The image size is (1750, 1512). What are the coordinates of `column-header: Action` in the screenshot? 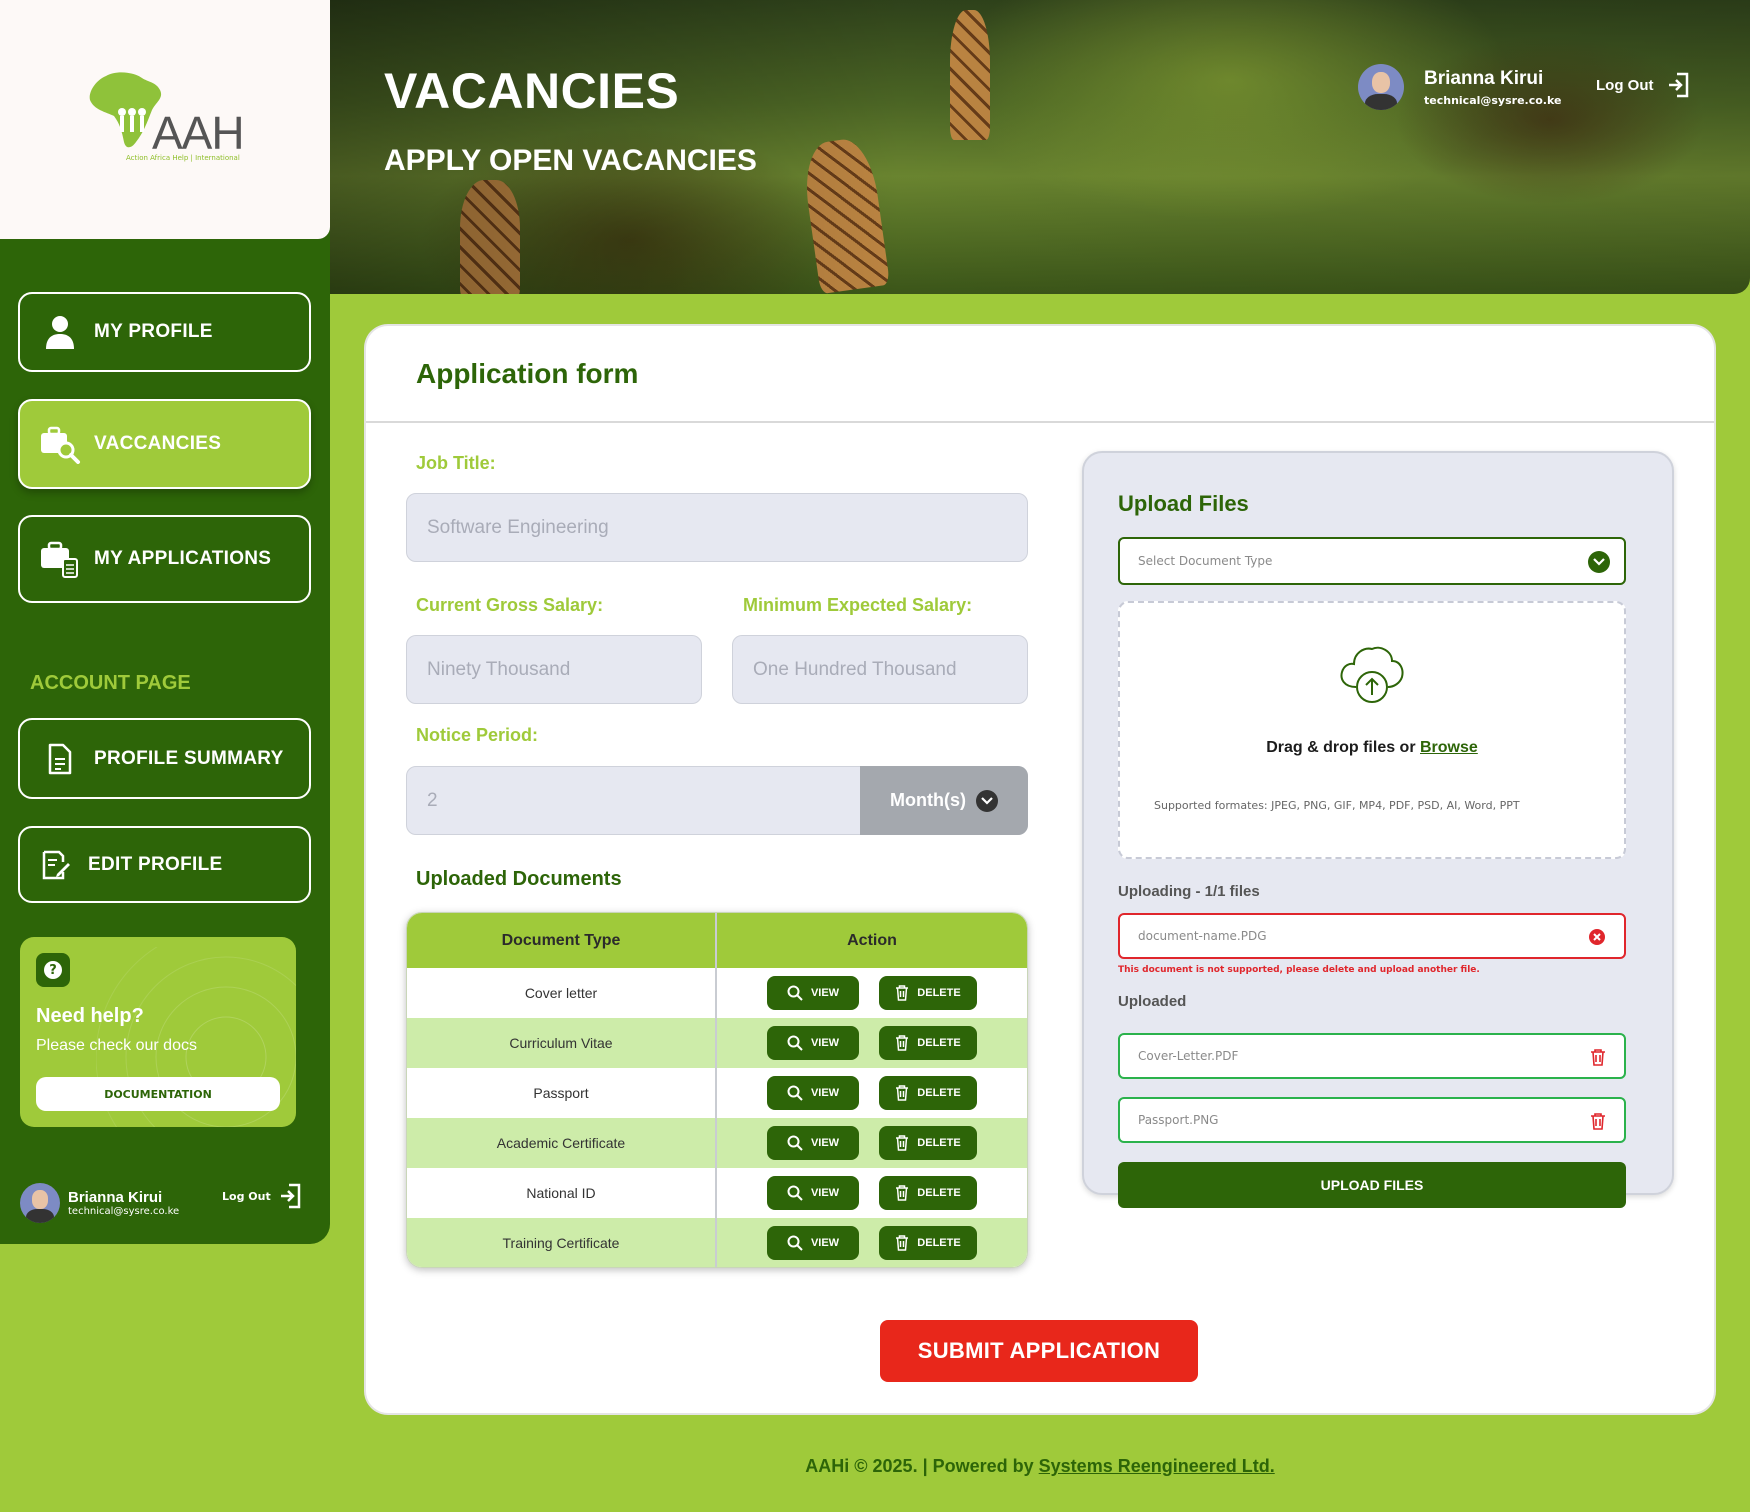 It's located at (872, 940).